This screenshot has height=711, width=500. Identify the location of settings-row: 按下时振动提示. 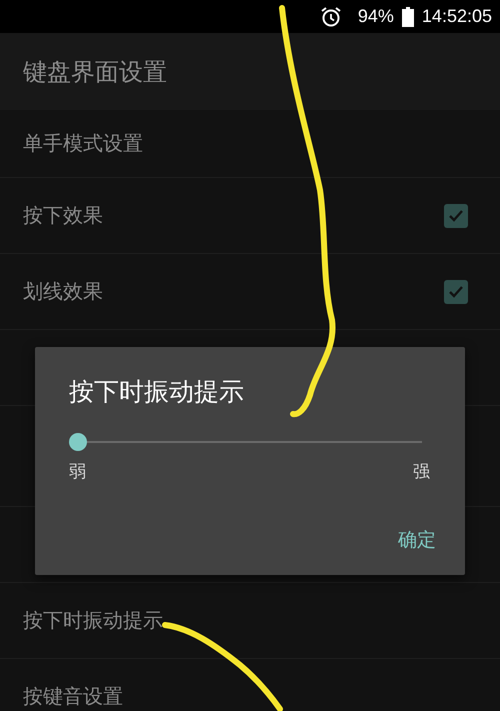
(250, 621).